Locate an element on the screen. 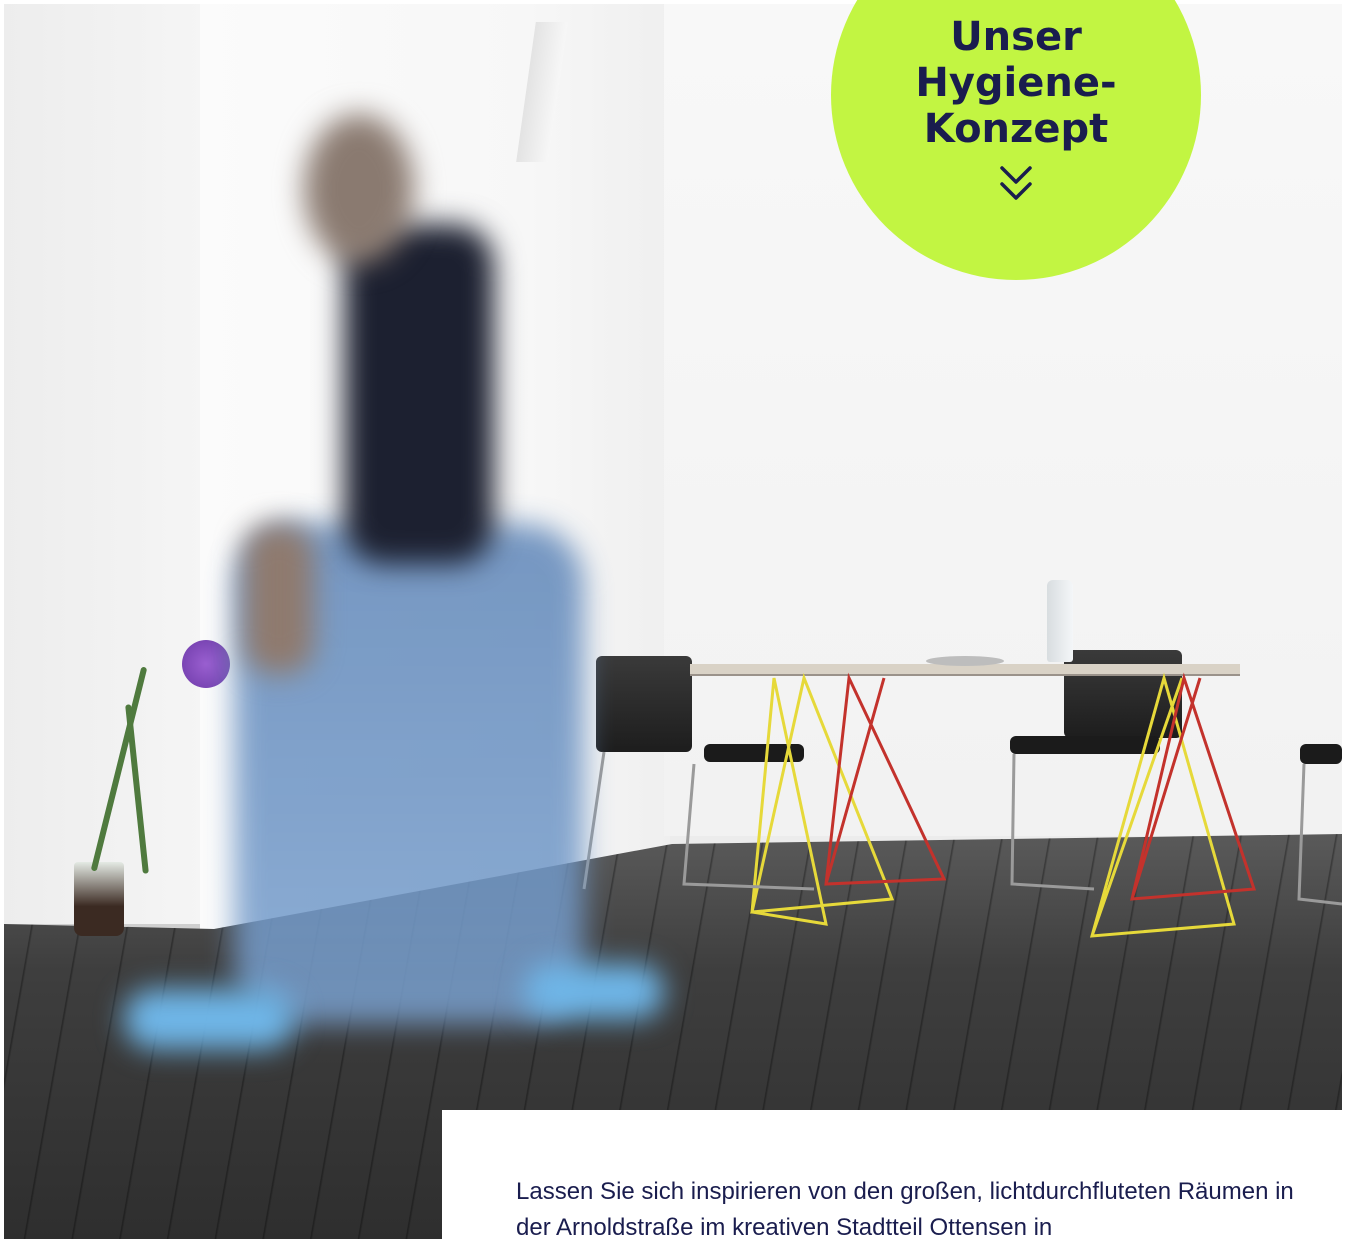  person-head is located at coordinates (359, 189).